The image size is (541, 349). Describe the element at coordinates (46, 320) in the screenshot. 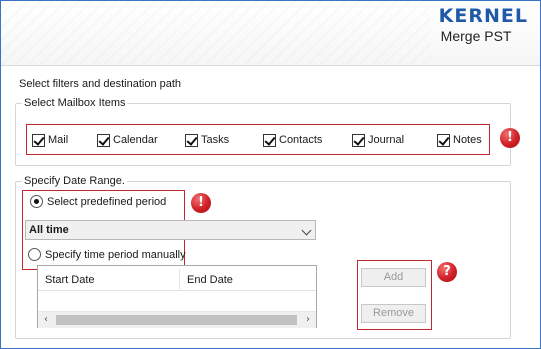

I see `scroll-left-icon: ‹` at that location.